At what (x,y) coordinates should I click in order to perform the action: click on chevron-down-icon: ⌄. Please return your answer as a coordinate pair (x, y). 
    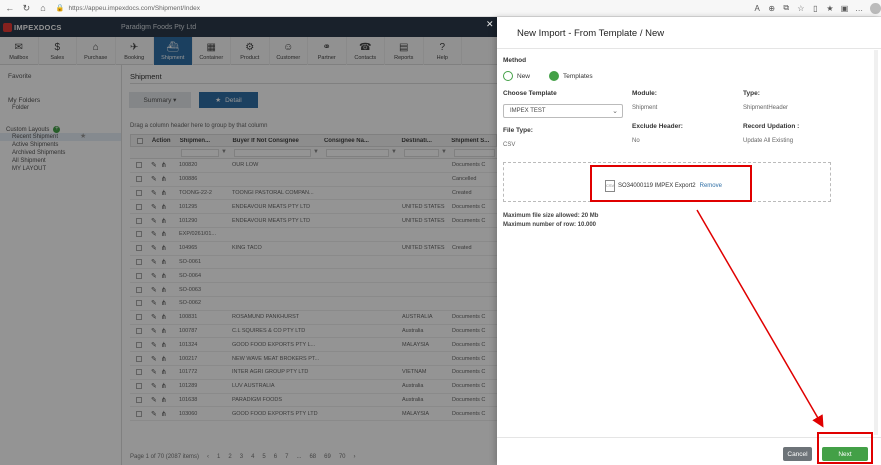
    Looking at the image, I should click on (615, 111).